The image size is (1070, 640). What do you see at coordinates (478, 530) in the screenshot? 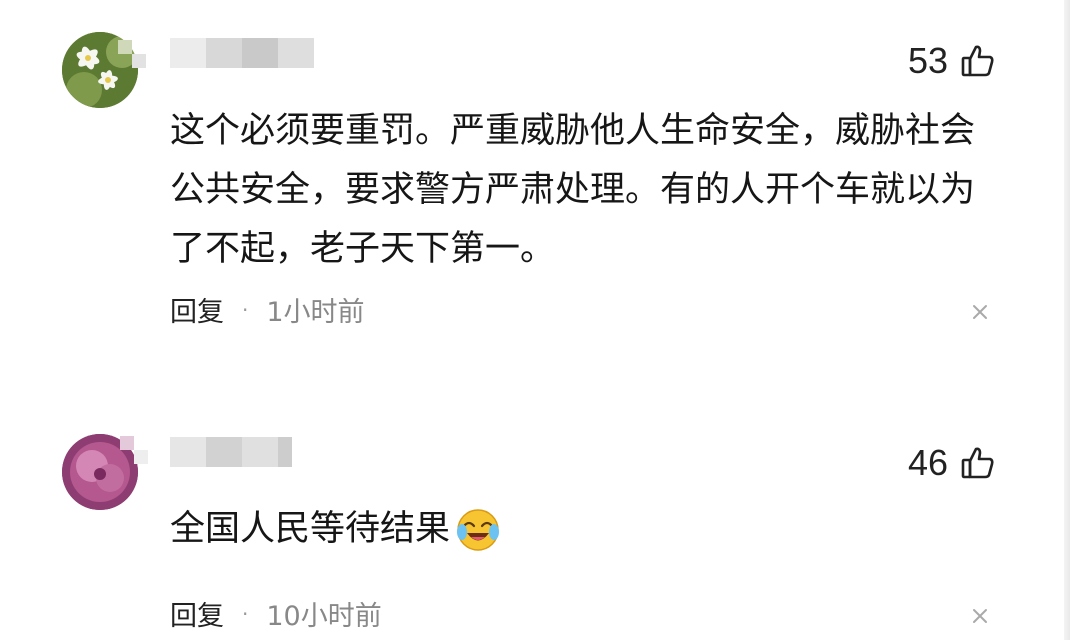
I see `crying-laughing-emoji-icon` at bounding box center [478, 530].